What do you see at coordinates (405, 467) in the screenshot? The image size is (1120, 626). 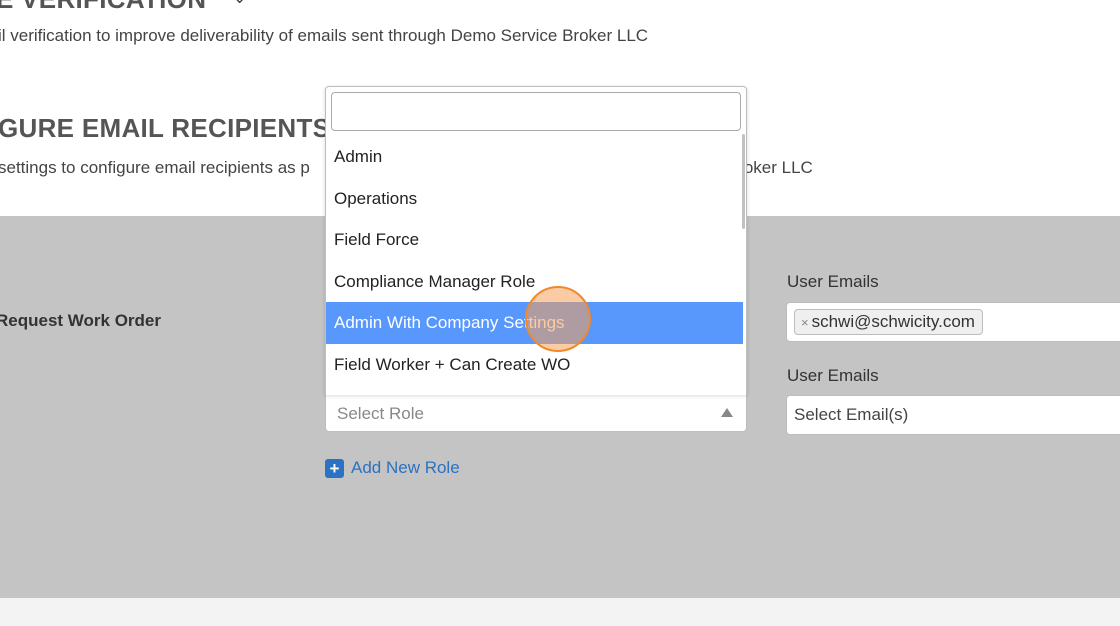 I see `add-new-role-label: Add New Role` at bounding box center [405, 467].